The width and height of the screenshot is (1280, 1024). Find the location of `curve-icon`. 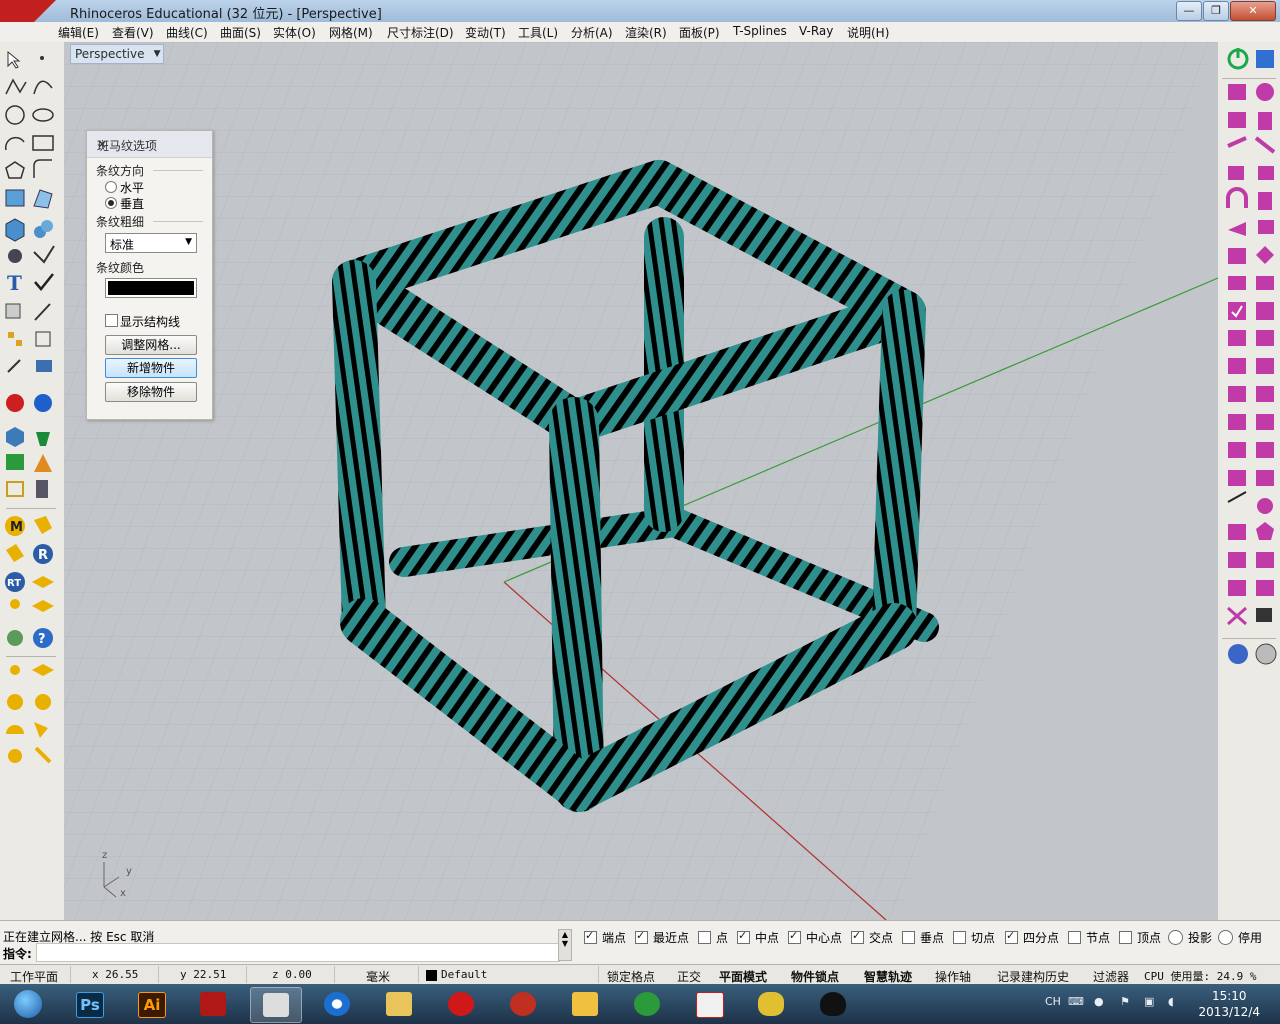

curve-icon is located at coordinates (43, 87).